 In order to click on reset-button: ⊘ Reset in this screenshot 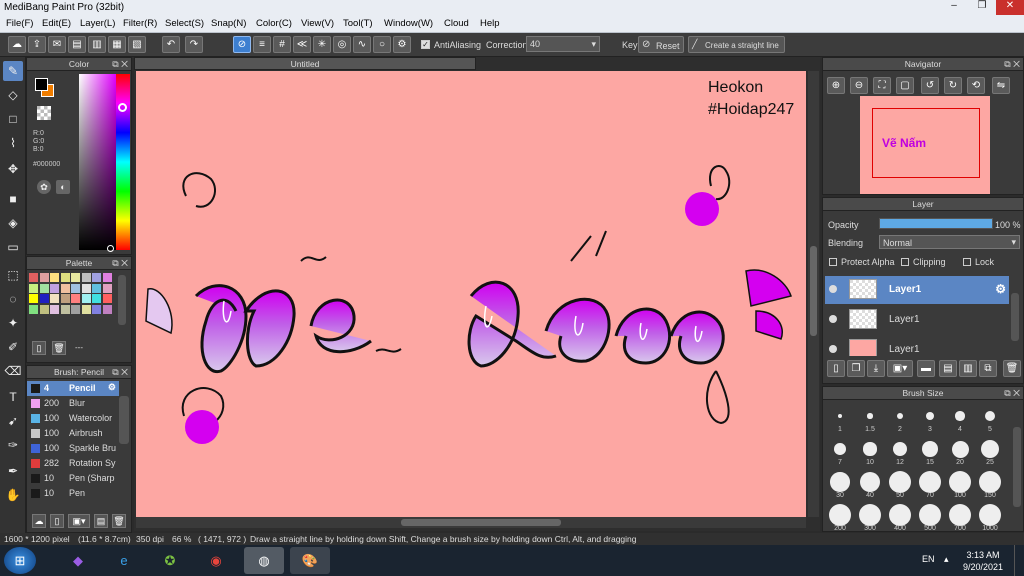, I will do `click(661, 44)`.